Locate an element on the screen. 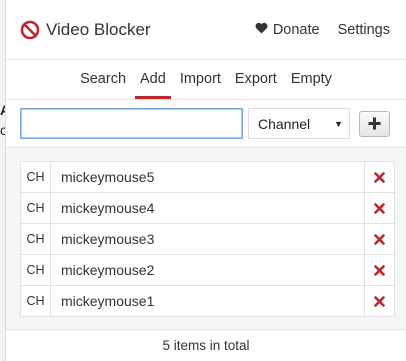 The width and height of the screenshot is (406, 361). list-item: CH mickeymouse1 is located at coordinates (207, 301).